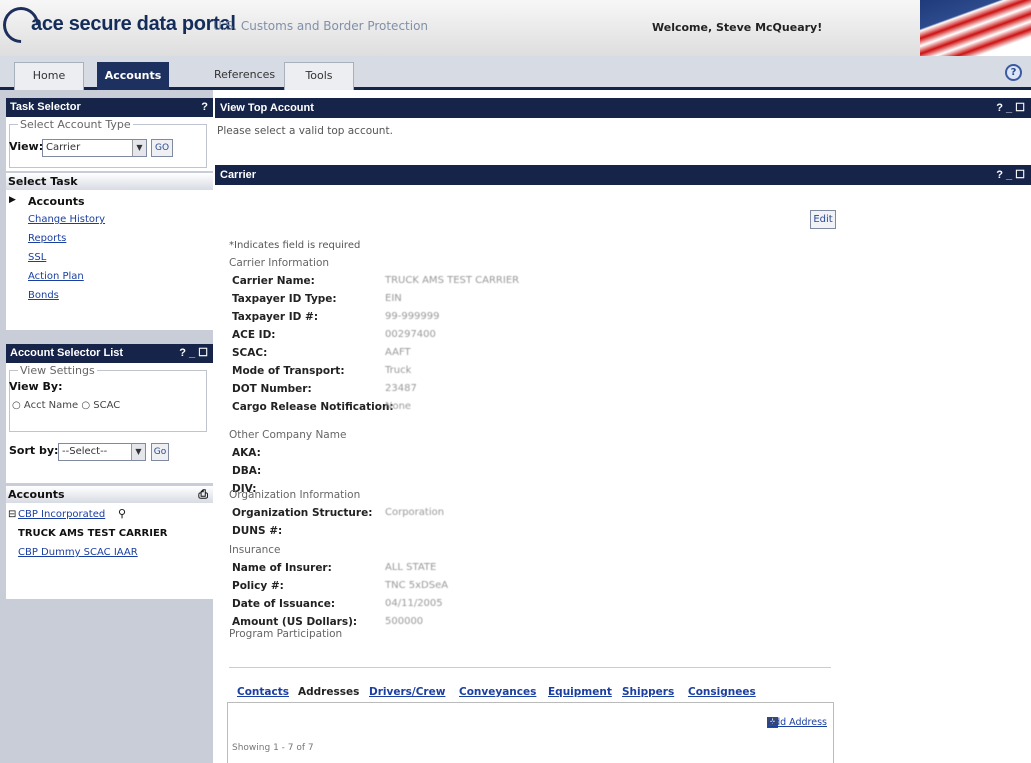  What do you see at coordinates (407, 692) in the screenshot?
I see `subtab-drivers-crew: Drivers/Crew` at bounding box center [407, 692].